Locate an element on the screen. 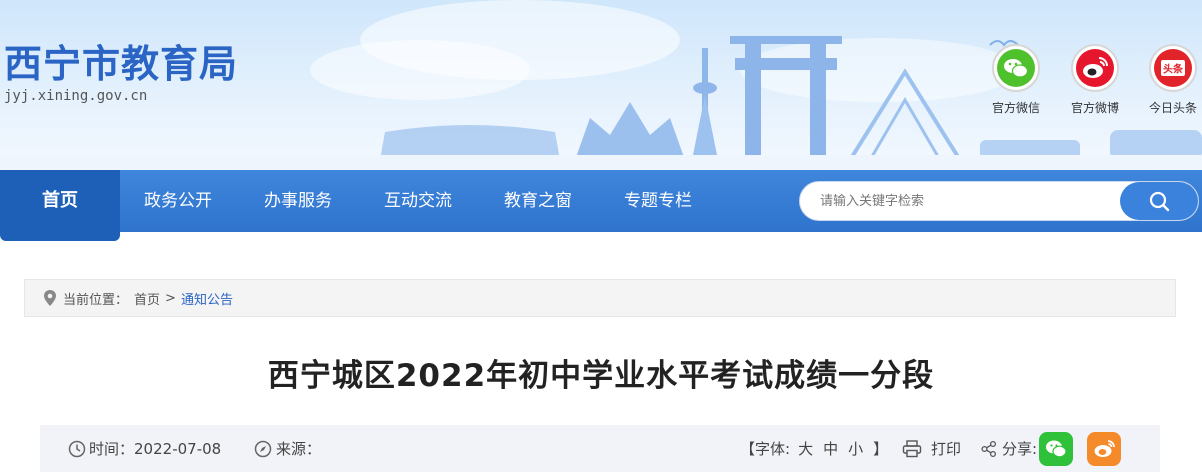 This screenshot has width=1202, height=472. site-domain: jyj.xining.gov.cn is located at coordinates (76, 96).